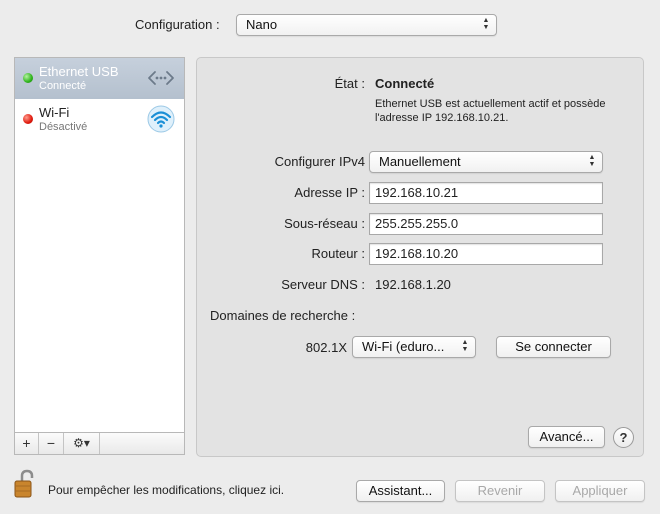  Describe the element at coordinates (262, 24) in the screenshot. I see `configuration-value: Nano` at that location.